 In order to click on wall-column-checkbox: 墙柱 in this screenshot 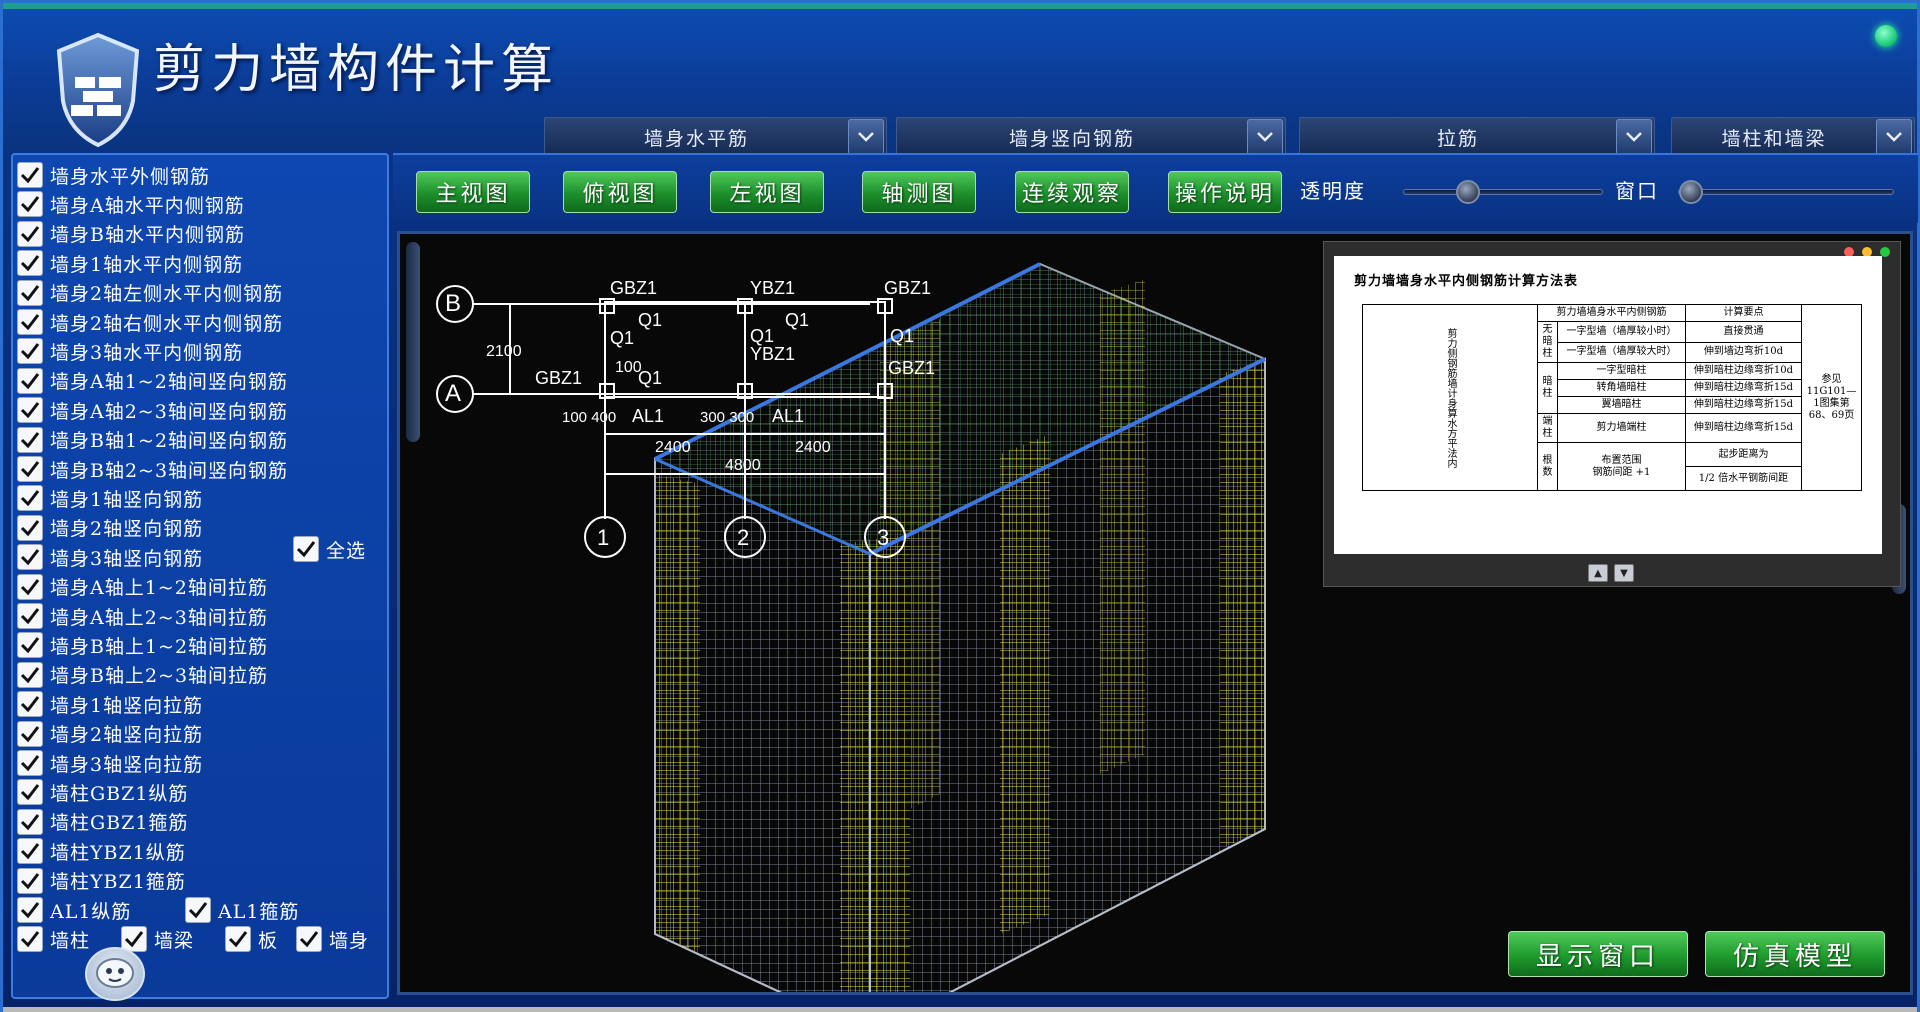, I will do `click(53, 939)`.